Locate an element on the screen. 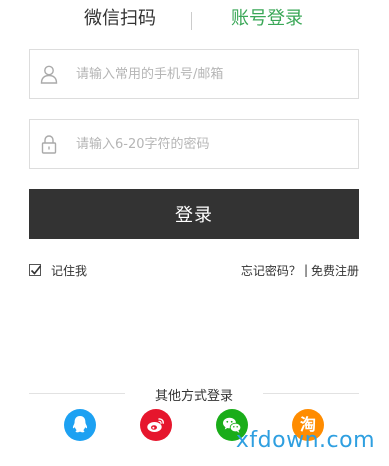 This screenshot has width=389, height=466. account-field is located at coordinates (194, 74).